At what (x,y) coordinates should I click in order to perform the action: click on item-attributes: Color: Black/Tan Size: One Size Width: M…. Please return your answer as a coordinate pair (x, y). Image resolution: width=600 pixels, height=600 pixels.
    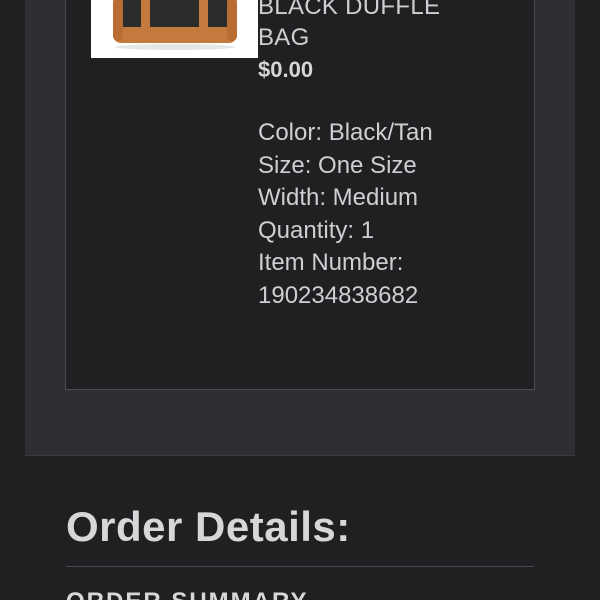
    Looking at the image, I should click on (393, 214).